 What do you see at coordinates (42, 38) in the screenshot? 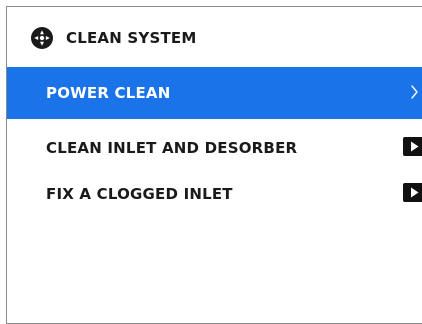
I see `system-gear-icon` at bounding box center [42, 38].